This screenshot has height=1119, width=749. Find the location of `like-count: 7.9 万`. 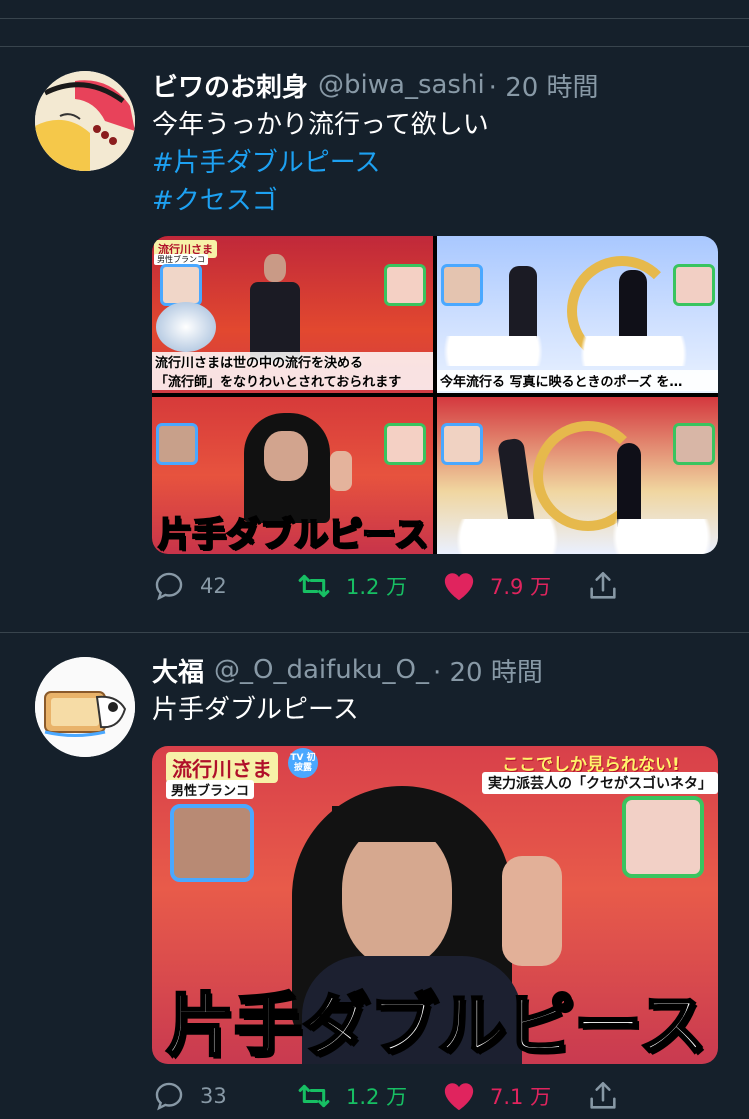

like-count: 7.9 万 is located at coordinates (521, 587).